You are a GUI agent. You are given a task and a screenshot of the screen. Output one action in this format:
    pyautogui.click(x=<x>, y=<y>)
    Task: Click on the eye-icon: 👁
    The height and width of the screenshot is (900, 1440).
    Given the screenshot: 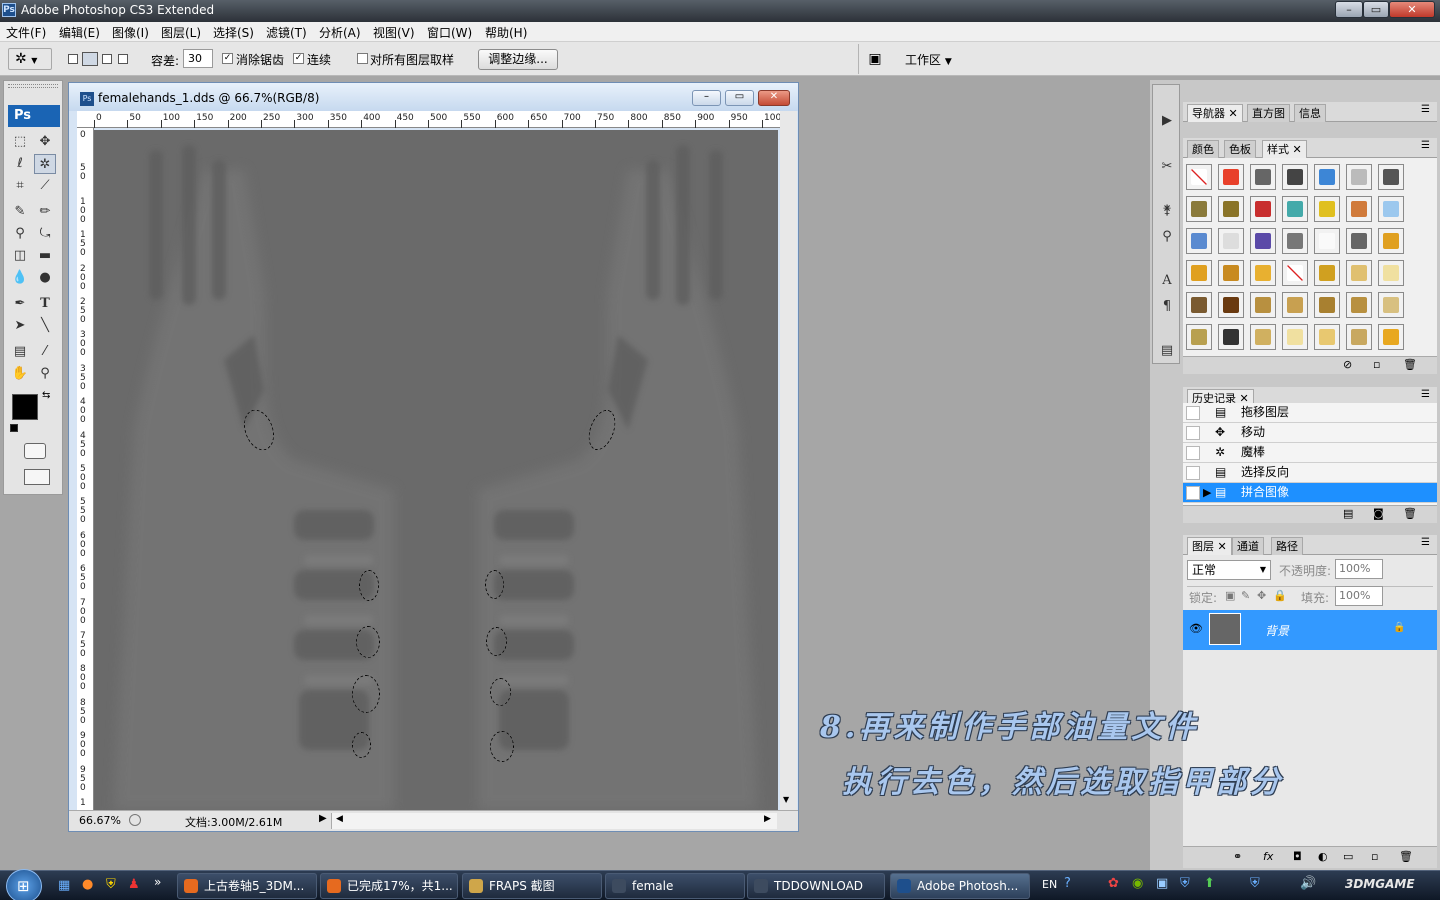 What is the action you would take?
    pyautogui.click(x=1196, y=628)
    